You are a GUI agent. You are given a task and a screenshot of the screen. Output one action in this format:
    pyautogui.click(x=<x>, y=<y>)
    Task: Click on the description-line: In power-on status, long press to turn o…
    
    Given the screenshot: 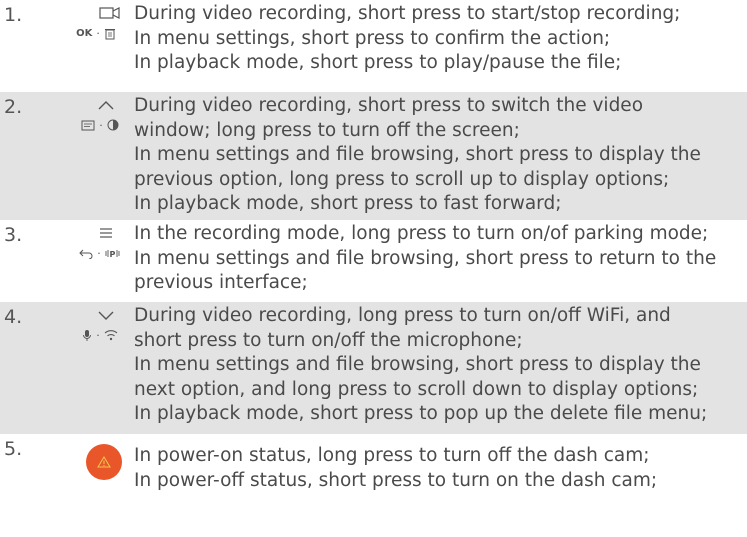 What is the action you would take?
    pyautogui.click(x=392, y=455)
    